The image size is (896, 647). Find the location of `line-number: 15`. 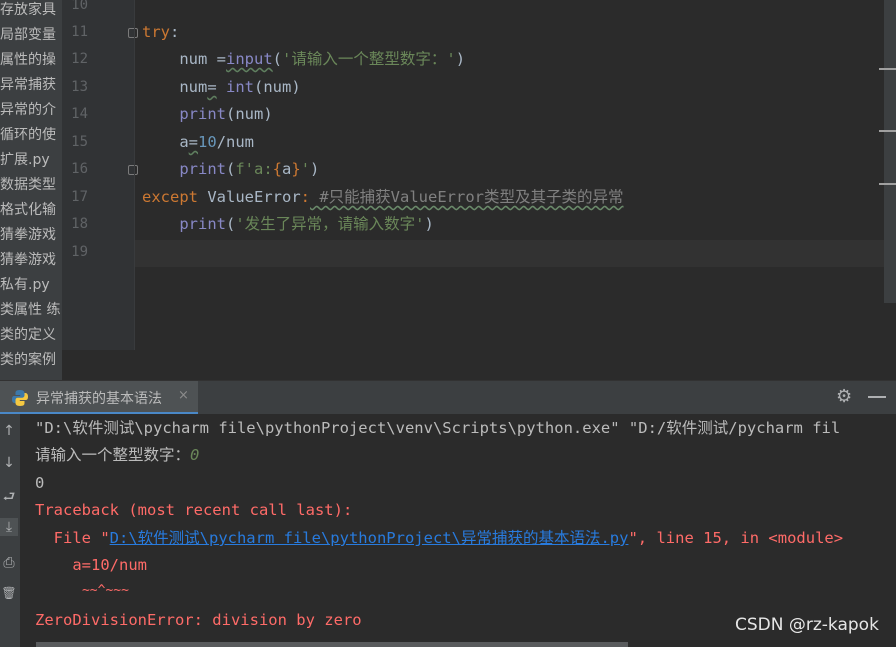

line-number: 15 is located at coordinates (79, 142).